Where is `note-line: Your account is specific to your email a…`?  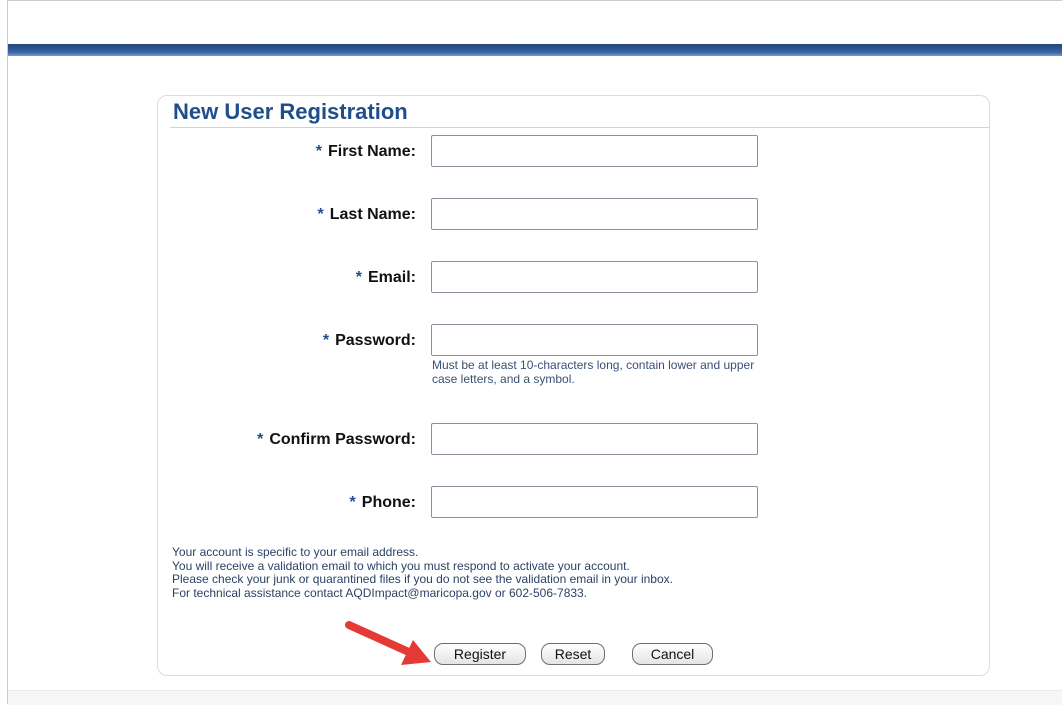
note-line: Your account is specific to your email a… is located at coordinates (295, 552).